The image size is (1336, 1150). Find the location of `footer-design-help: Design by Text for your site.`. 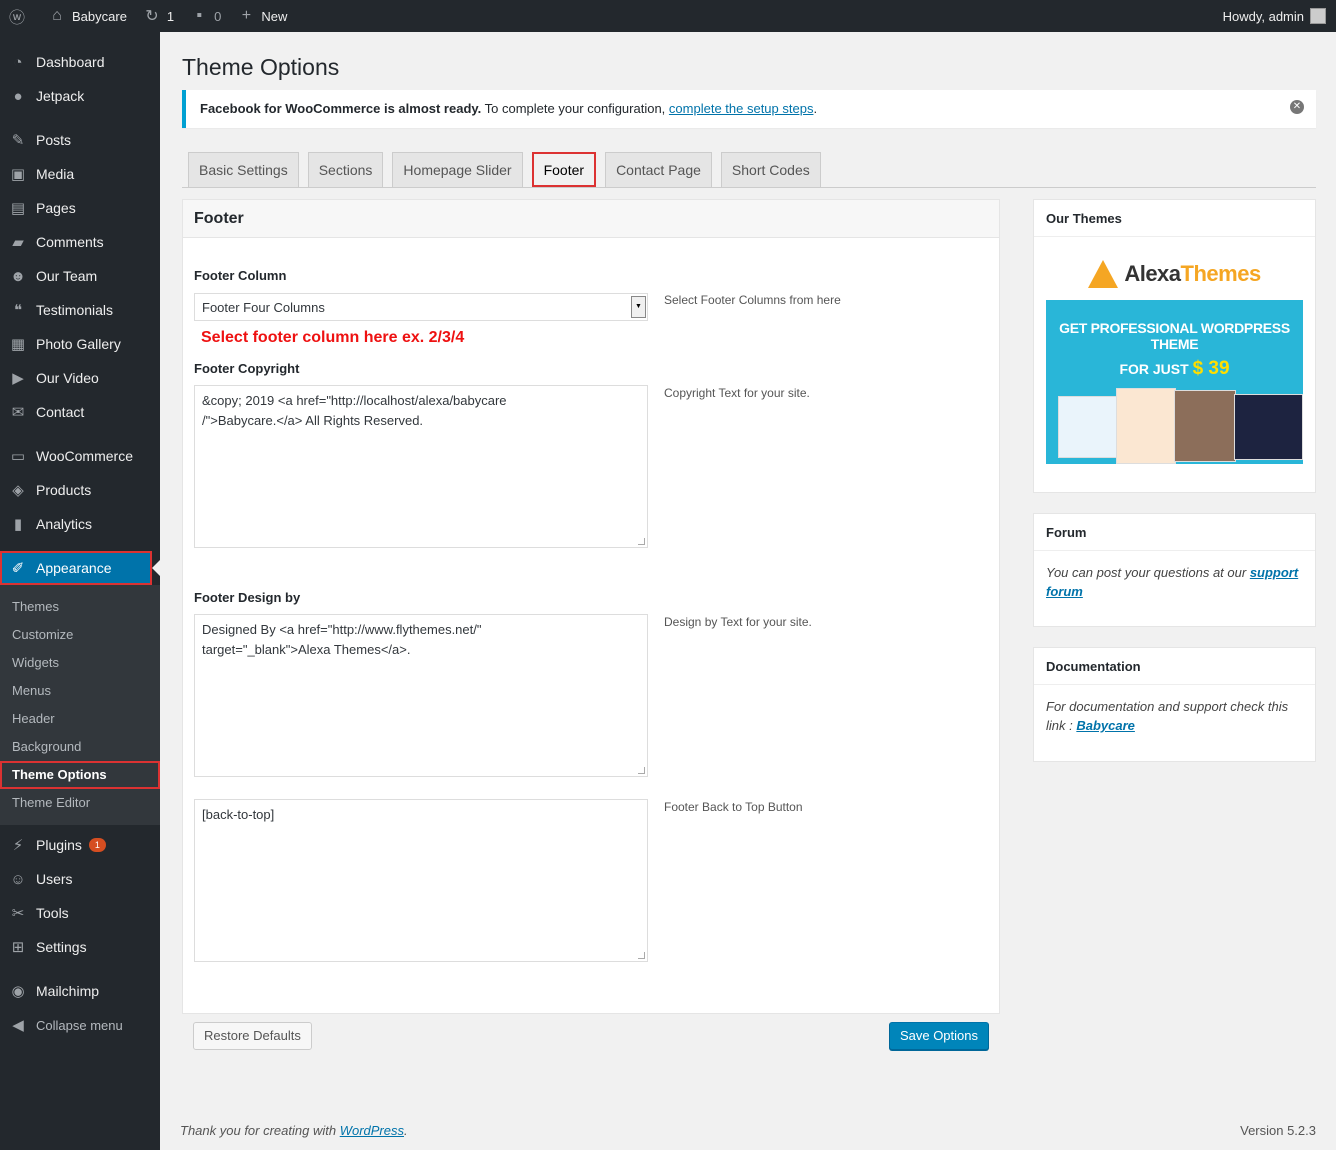

footer-design-help: Design by Text for your site. is located at coordinates (738, 622).